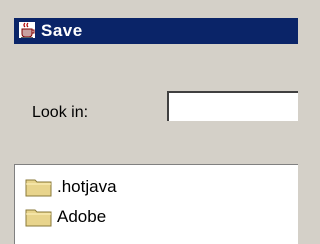  I want to click on file-name: Adobe, so click(82, 216).